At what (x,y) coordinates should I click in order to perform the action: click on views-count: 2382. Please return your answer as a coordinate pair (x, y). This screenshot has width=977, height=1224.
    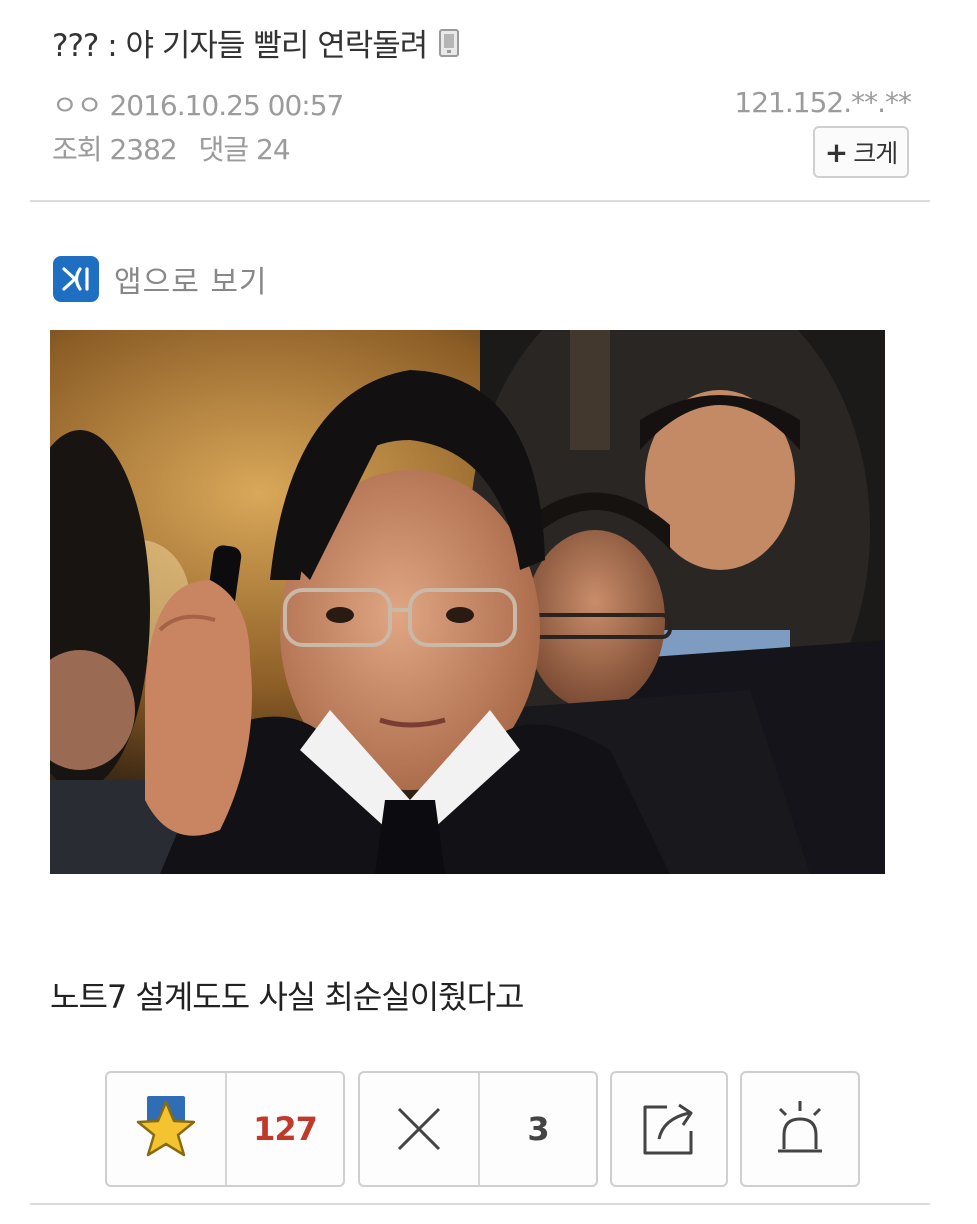
    Looking at the image, I should click on (143, 149).